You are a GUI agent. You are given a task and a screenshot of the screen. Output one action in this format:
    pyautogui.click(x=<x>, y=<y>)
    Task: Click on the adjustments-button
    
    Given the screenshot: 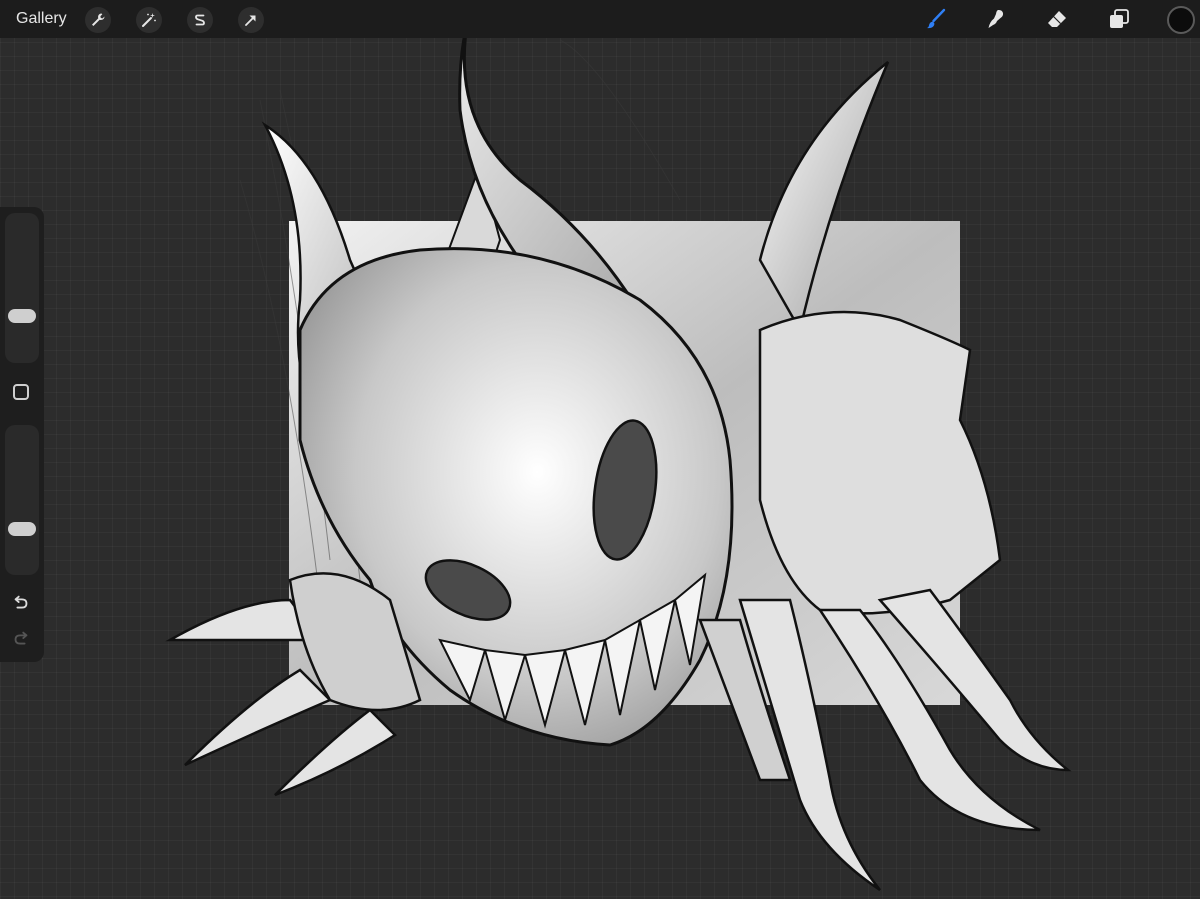 What is the action you would take?
    pyautogui.click(x=149, y=20)
    